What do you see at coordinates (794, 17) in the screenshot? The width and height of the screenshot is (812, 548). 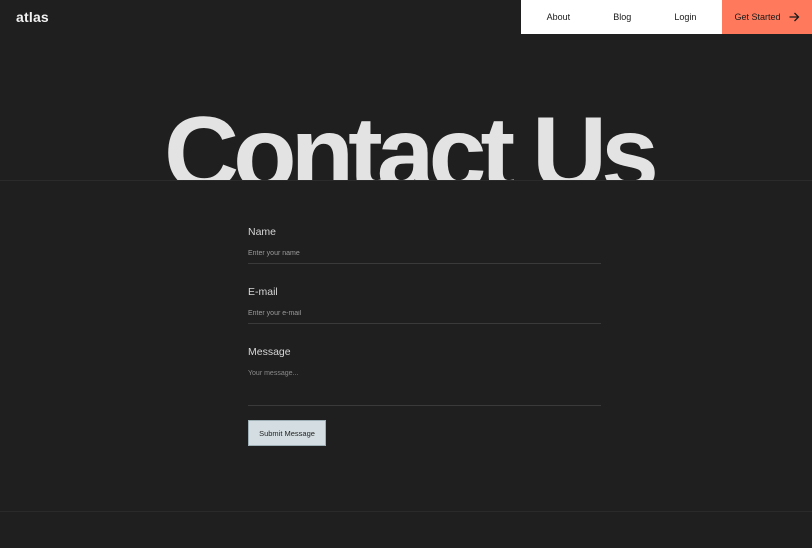 I see `arrow-right-icon` at bounding box center [794, 17].